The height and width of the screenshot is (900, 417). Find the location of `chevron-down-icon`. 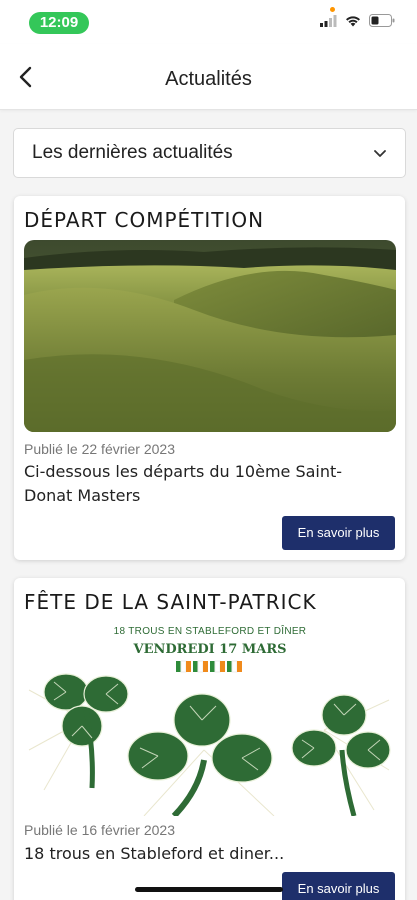

chevron-down-icon is located at coordinates (380, 153).